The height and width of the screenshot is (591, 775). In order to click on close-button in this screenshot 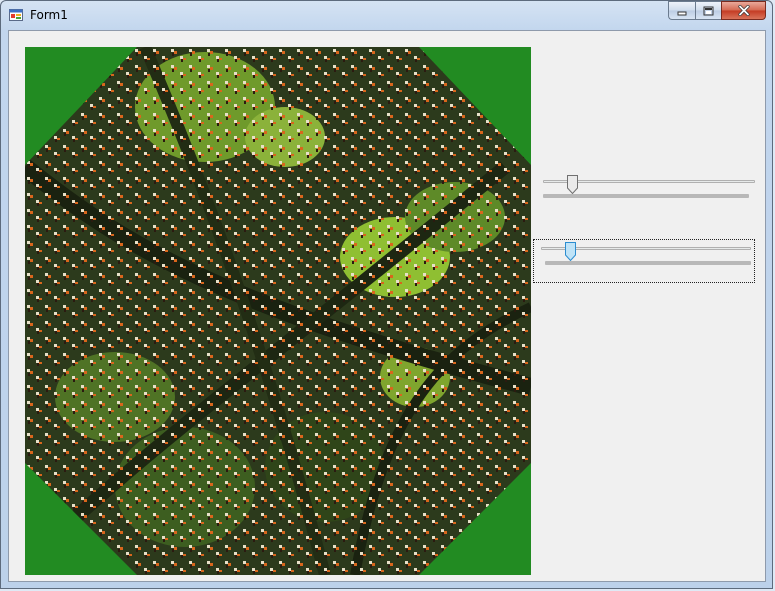, I will do `click(743, 10)`.